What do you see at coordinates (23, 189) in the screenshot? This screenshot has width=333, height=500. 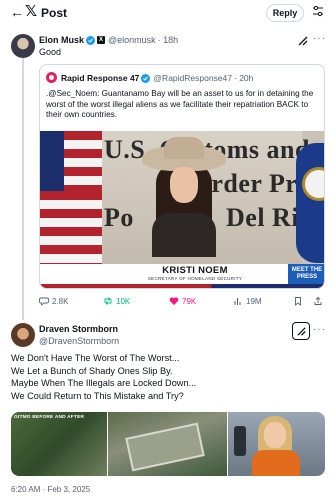 I see `thread-connector-line` at bounding box center [23, 189].